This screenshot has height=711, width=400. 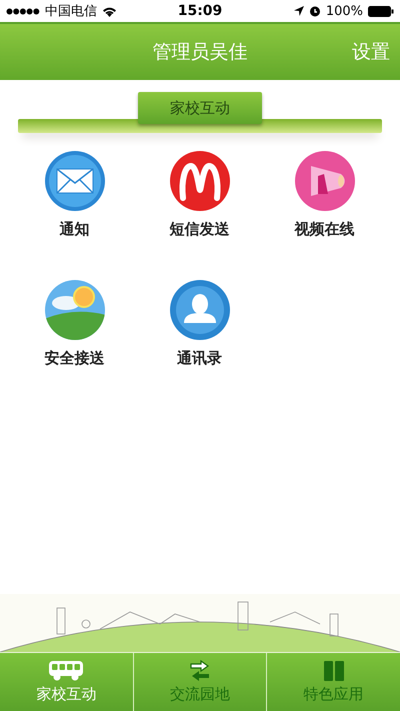 What do you see at coordinates (200, 671) in the screenshot?
I see `swap-arrows-icon` at bounding box center [200, 671].